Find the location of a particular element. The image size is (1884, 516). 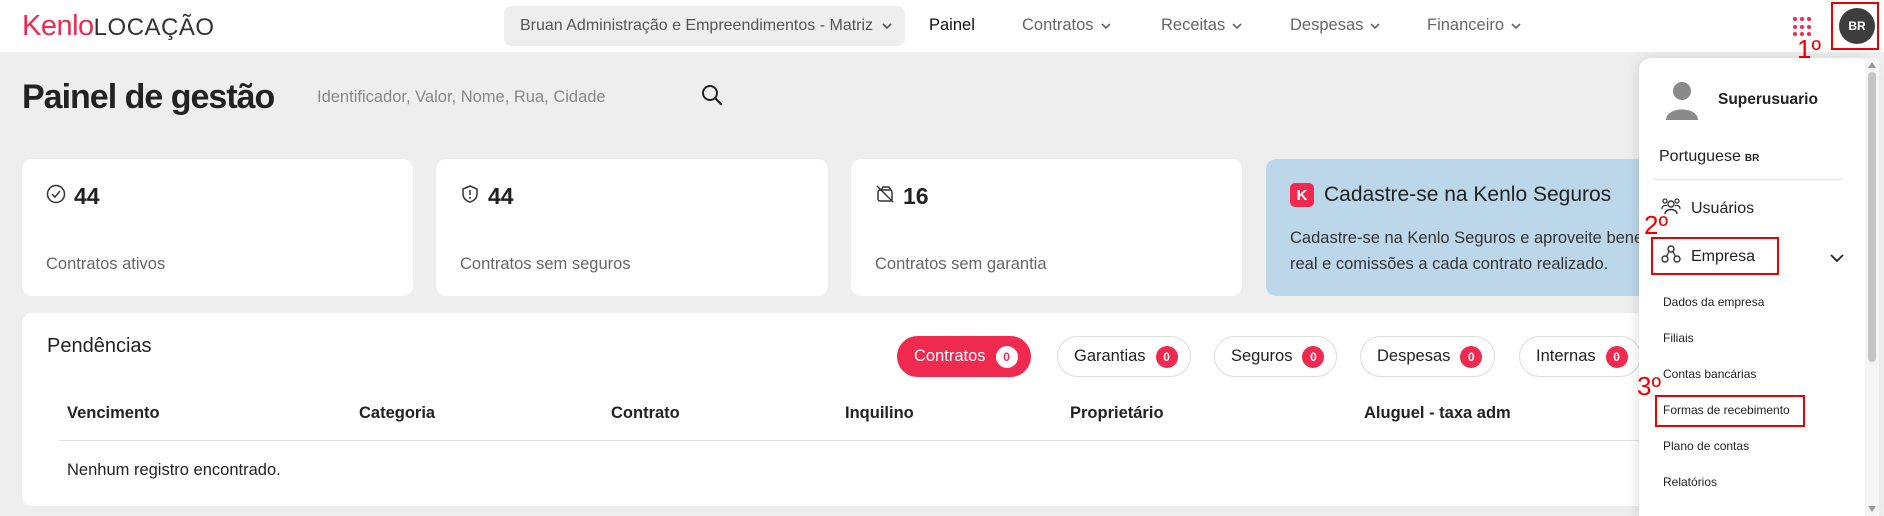

submenu-dados-da-empresa: Dados da empresa is located at coordinates (1713, 302).